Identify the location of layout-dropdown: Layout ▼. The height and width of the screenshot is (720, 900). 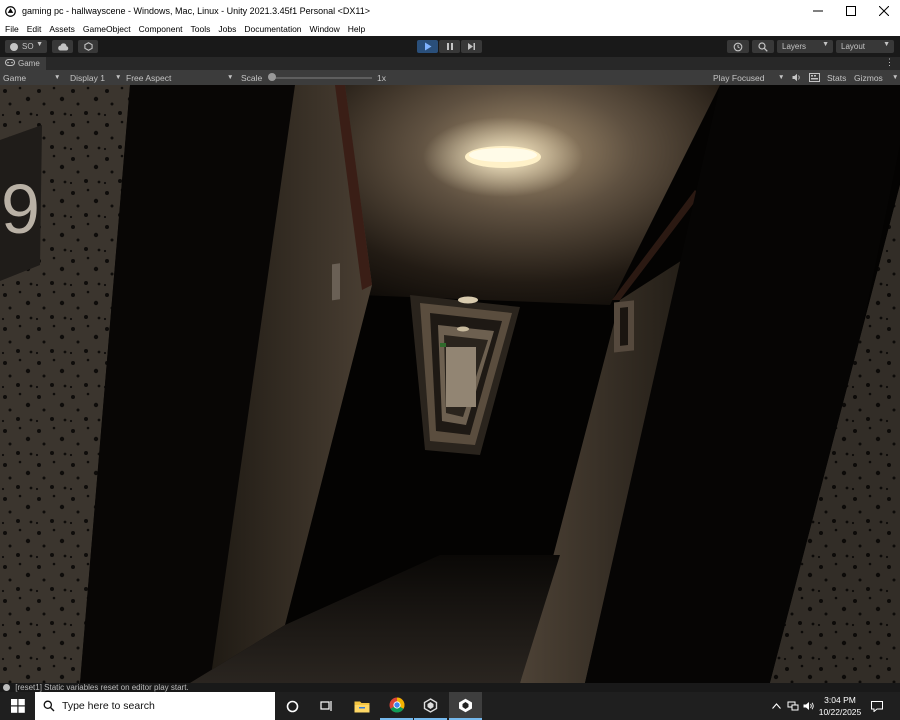
(865, 46).